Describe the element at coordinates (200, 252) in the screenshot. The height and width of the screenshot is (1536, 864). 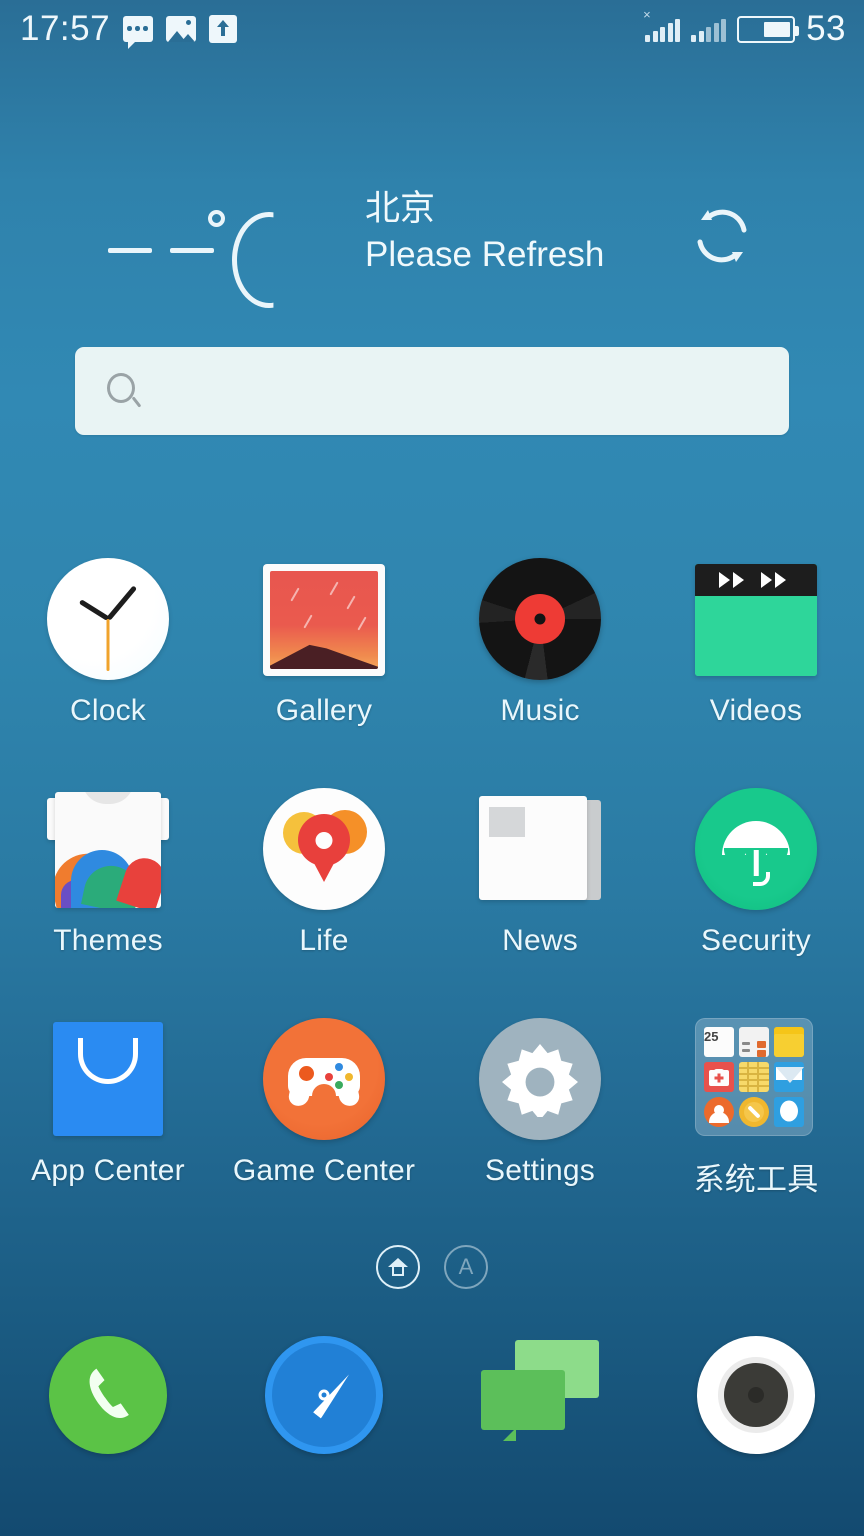
I see `weather-temperature` at that location.